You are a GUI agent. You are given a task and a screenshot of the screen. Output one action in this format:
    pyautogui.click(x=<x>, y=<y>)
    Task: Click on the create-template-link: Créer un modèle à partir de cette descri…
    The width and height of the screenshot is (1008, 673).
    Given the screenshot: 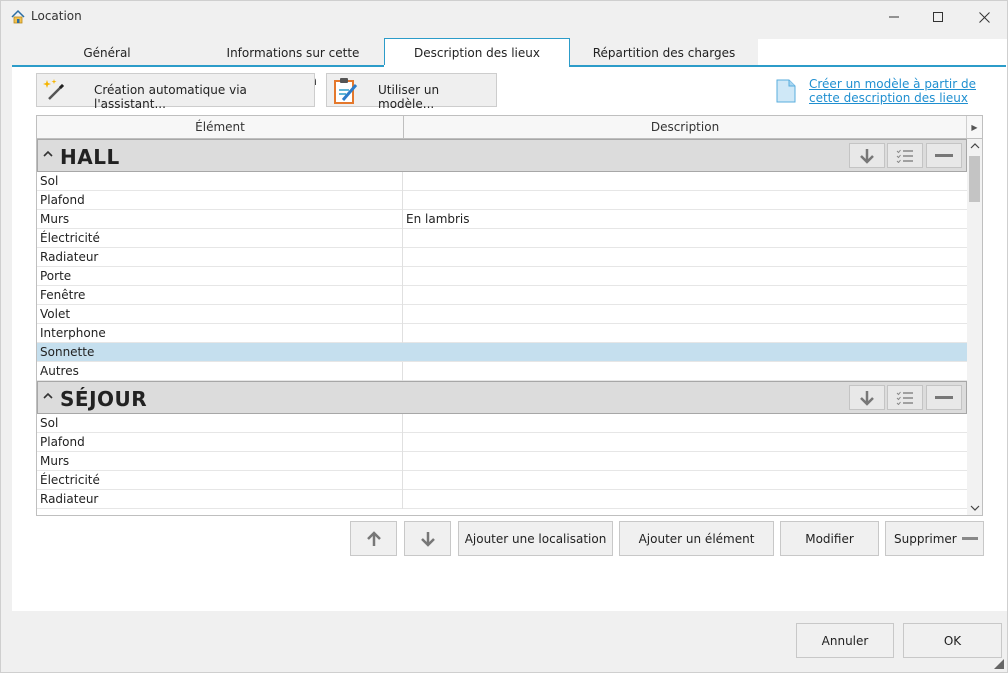 What is the action you would take?
    pyautogui.click(x=904, y=91)
    